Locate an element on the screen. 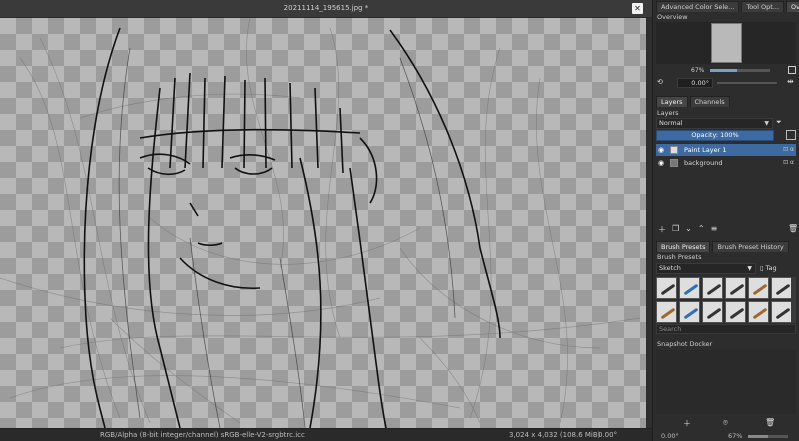 The width and height of the screenshot is (799, 441). add-snapshot-icon: ＋ is located at coordinates (687, 423).